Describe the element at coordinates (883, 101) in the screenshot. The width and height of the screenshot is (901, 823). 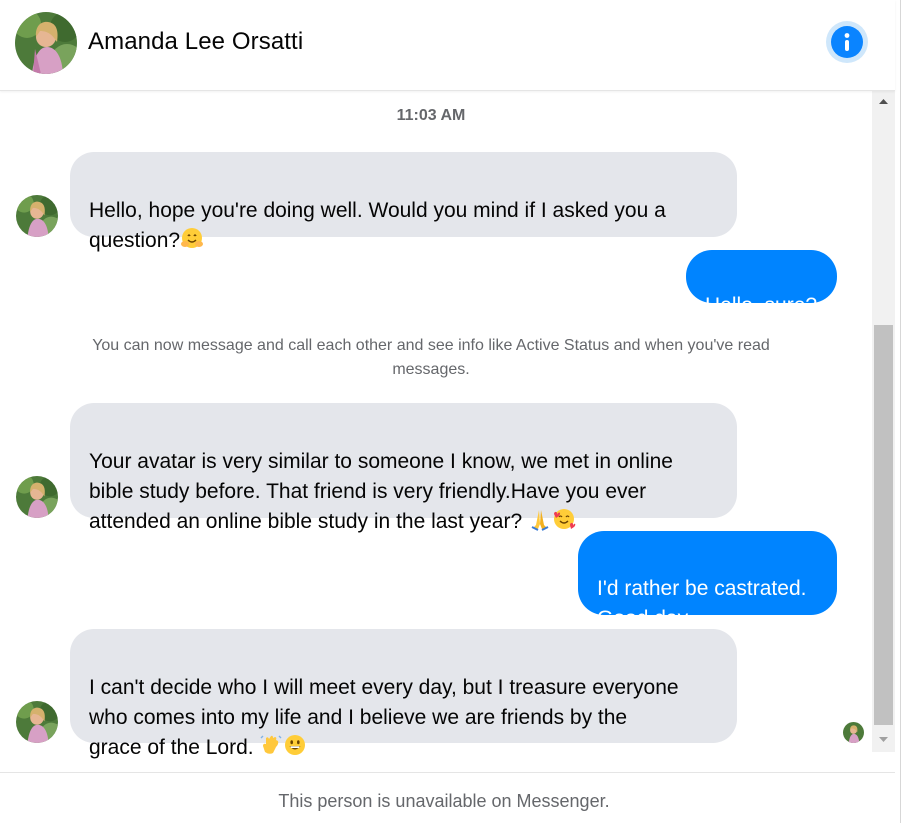
I see `scroll-up-arrow-icon` at that location.